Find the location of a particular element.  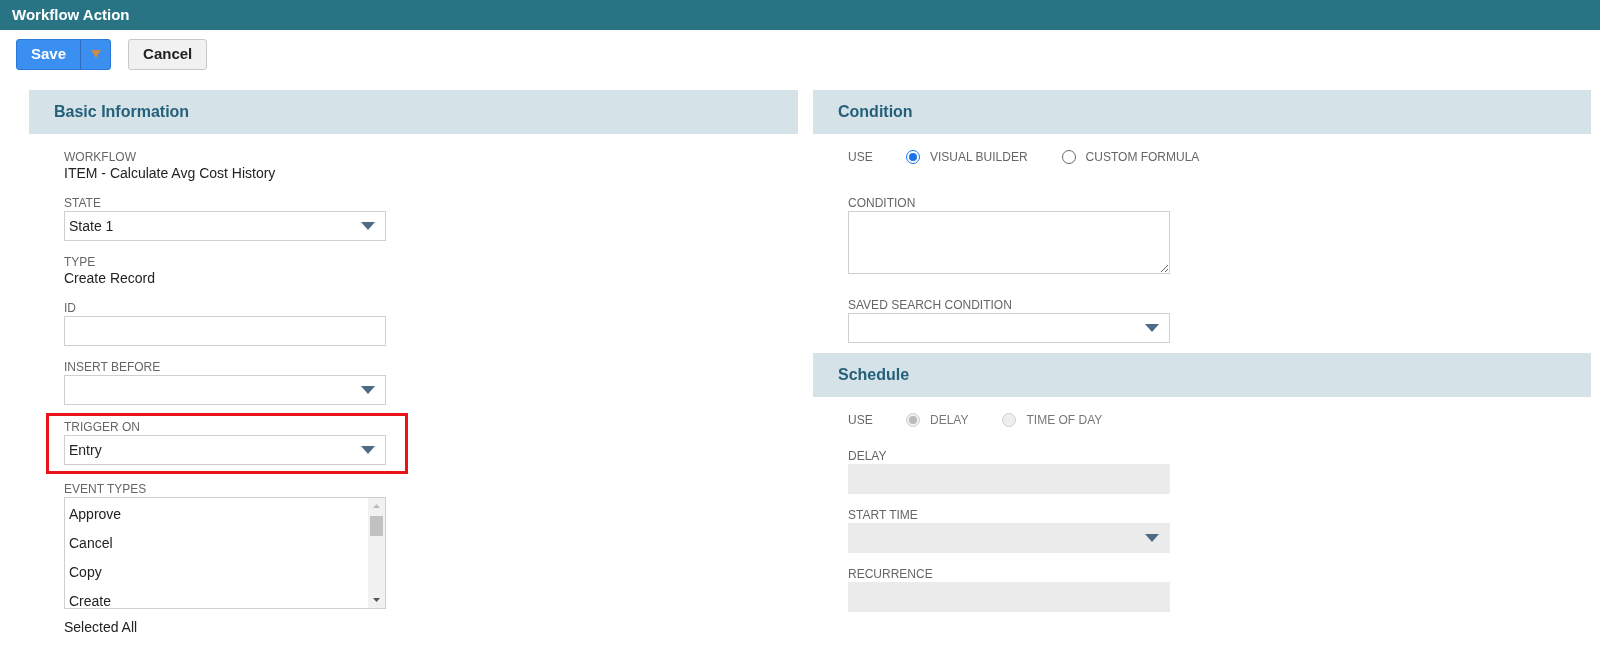

field-label: TRIGGER ON is located at coordinates (102, 427).